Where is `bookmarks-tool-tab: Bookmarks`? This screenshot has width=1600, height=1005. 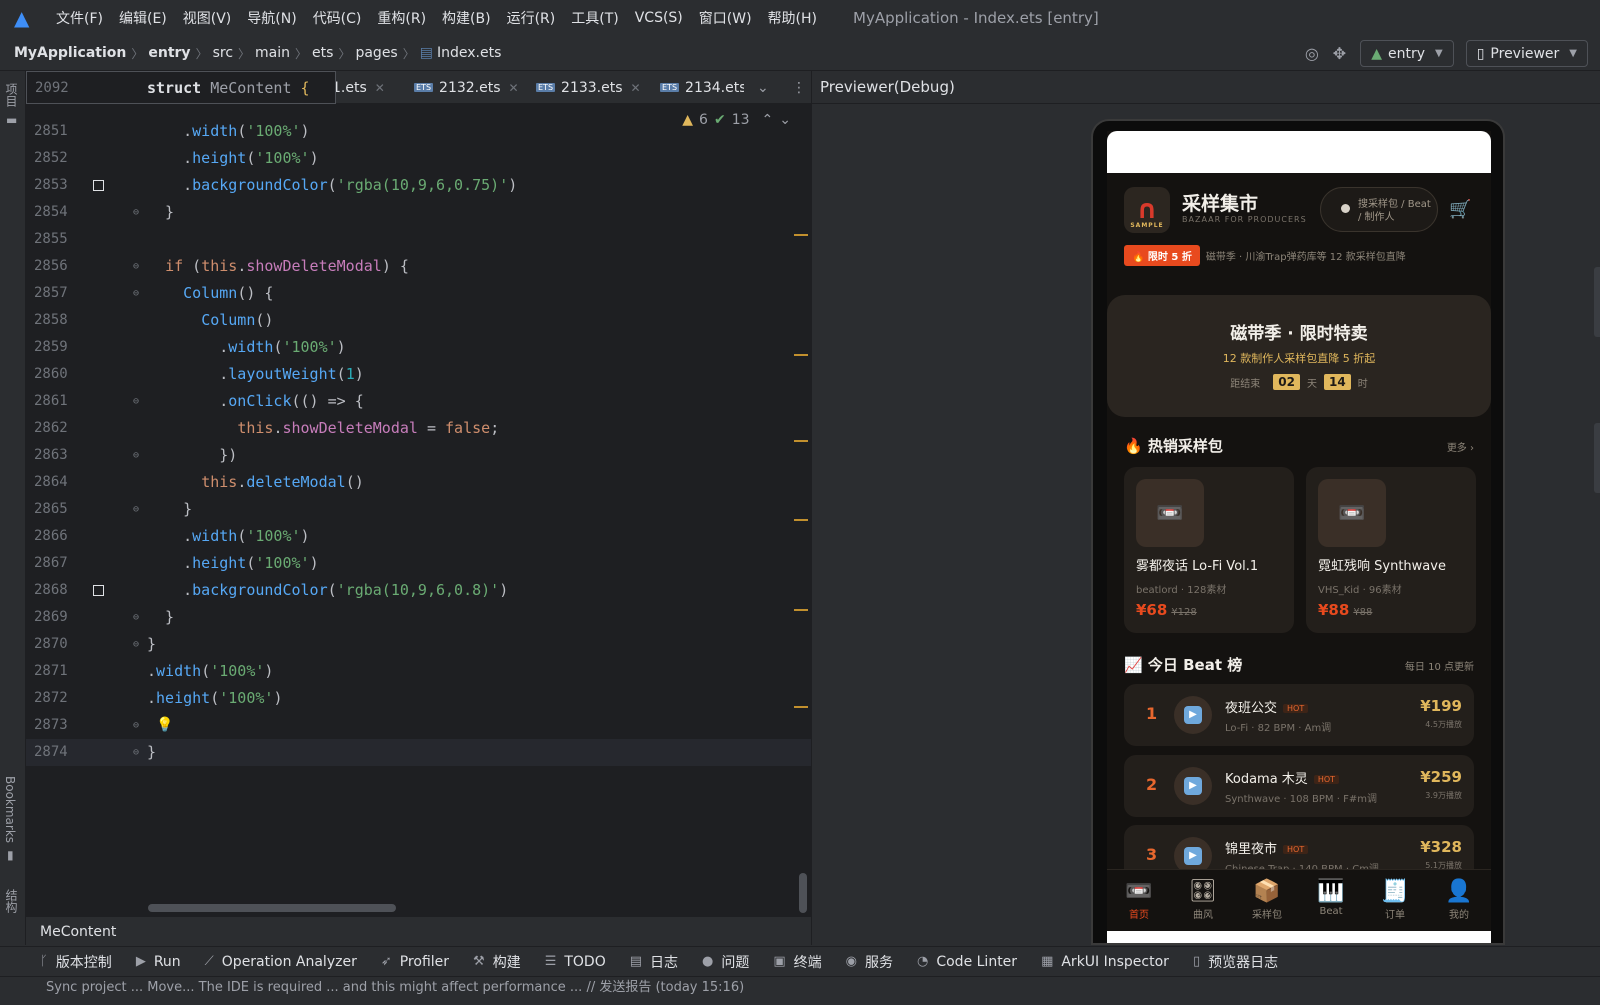 bookmarks-tool-tab: Bookmarks is located at coordinates (10, 809).